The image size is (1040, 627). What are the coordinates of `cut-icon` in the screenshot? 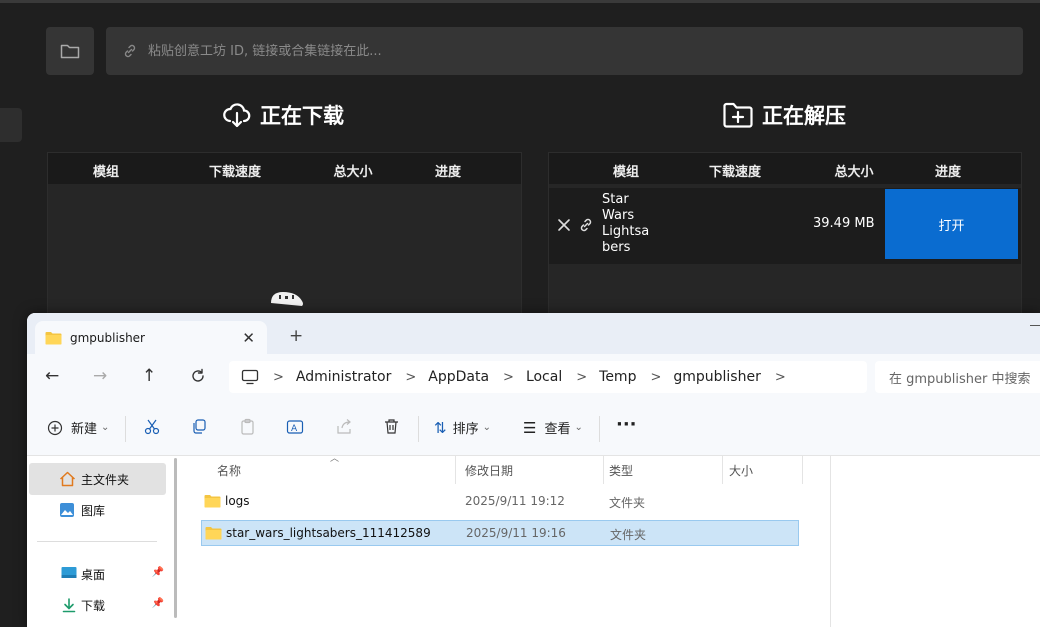 It's located at (152, 427).